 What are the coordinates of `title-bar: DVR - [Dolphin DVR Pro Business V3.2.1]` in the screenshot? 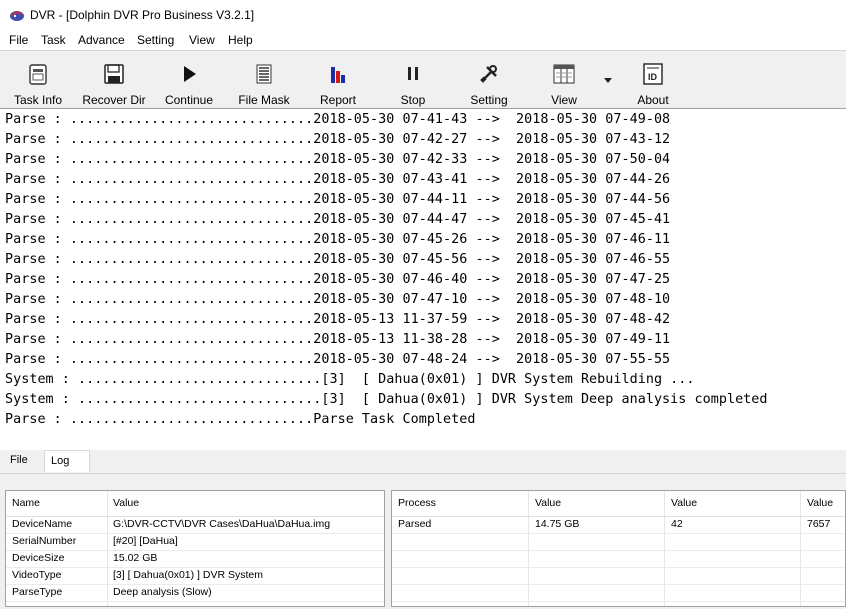 It's located at (423, 15).